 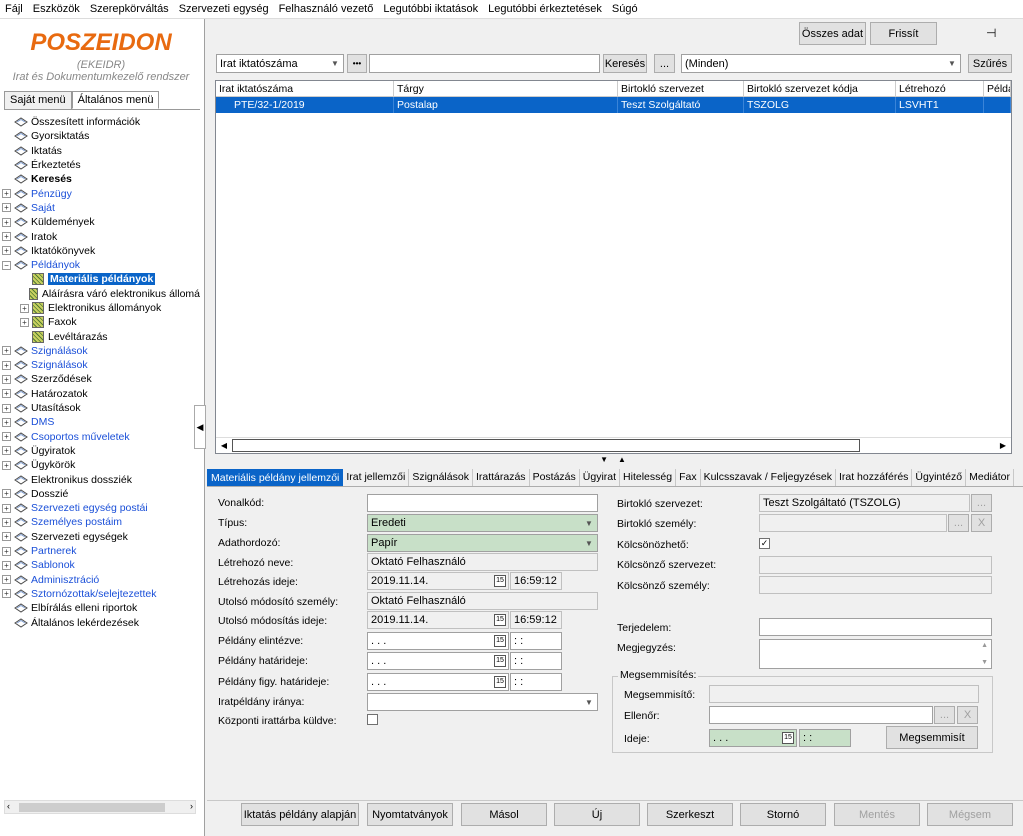 I want to click on column-header: Birtokló szervezet kódja, so click(x=820, y=88).